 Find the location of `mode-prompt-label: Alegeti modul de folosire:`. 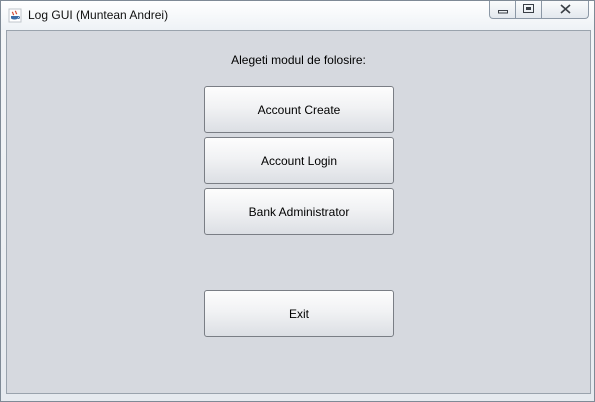

mode-prompt-label: Alegeti modul de folosire: is located at coordinates (298, 60).